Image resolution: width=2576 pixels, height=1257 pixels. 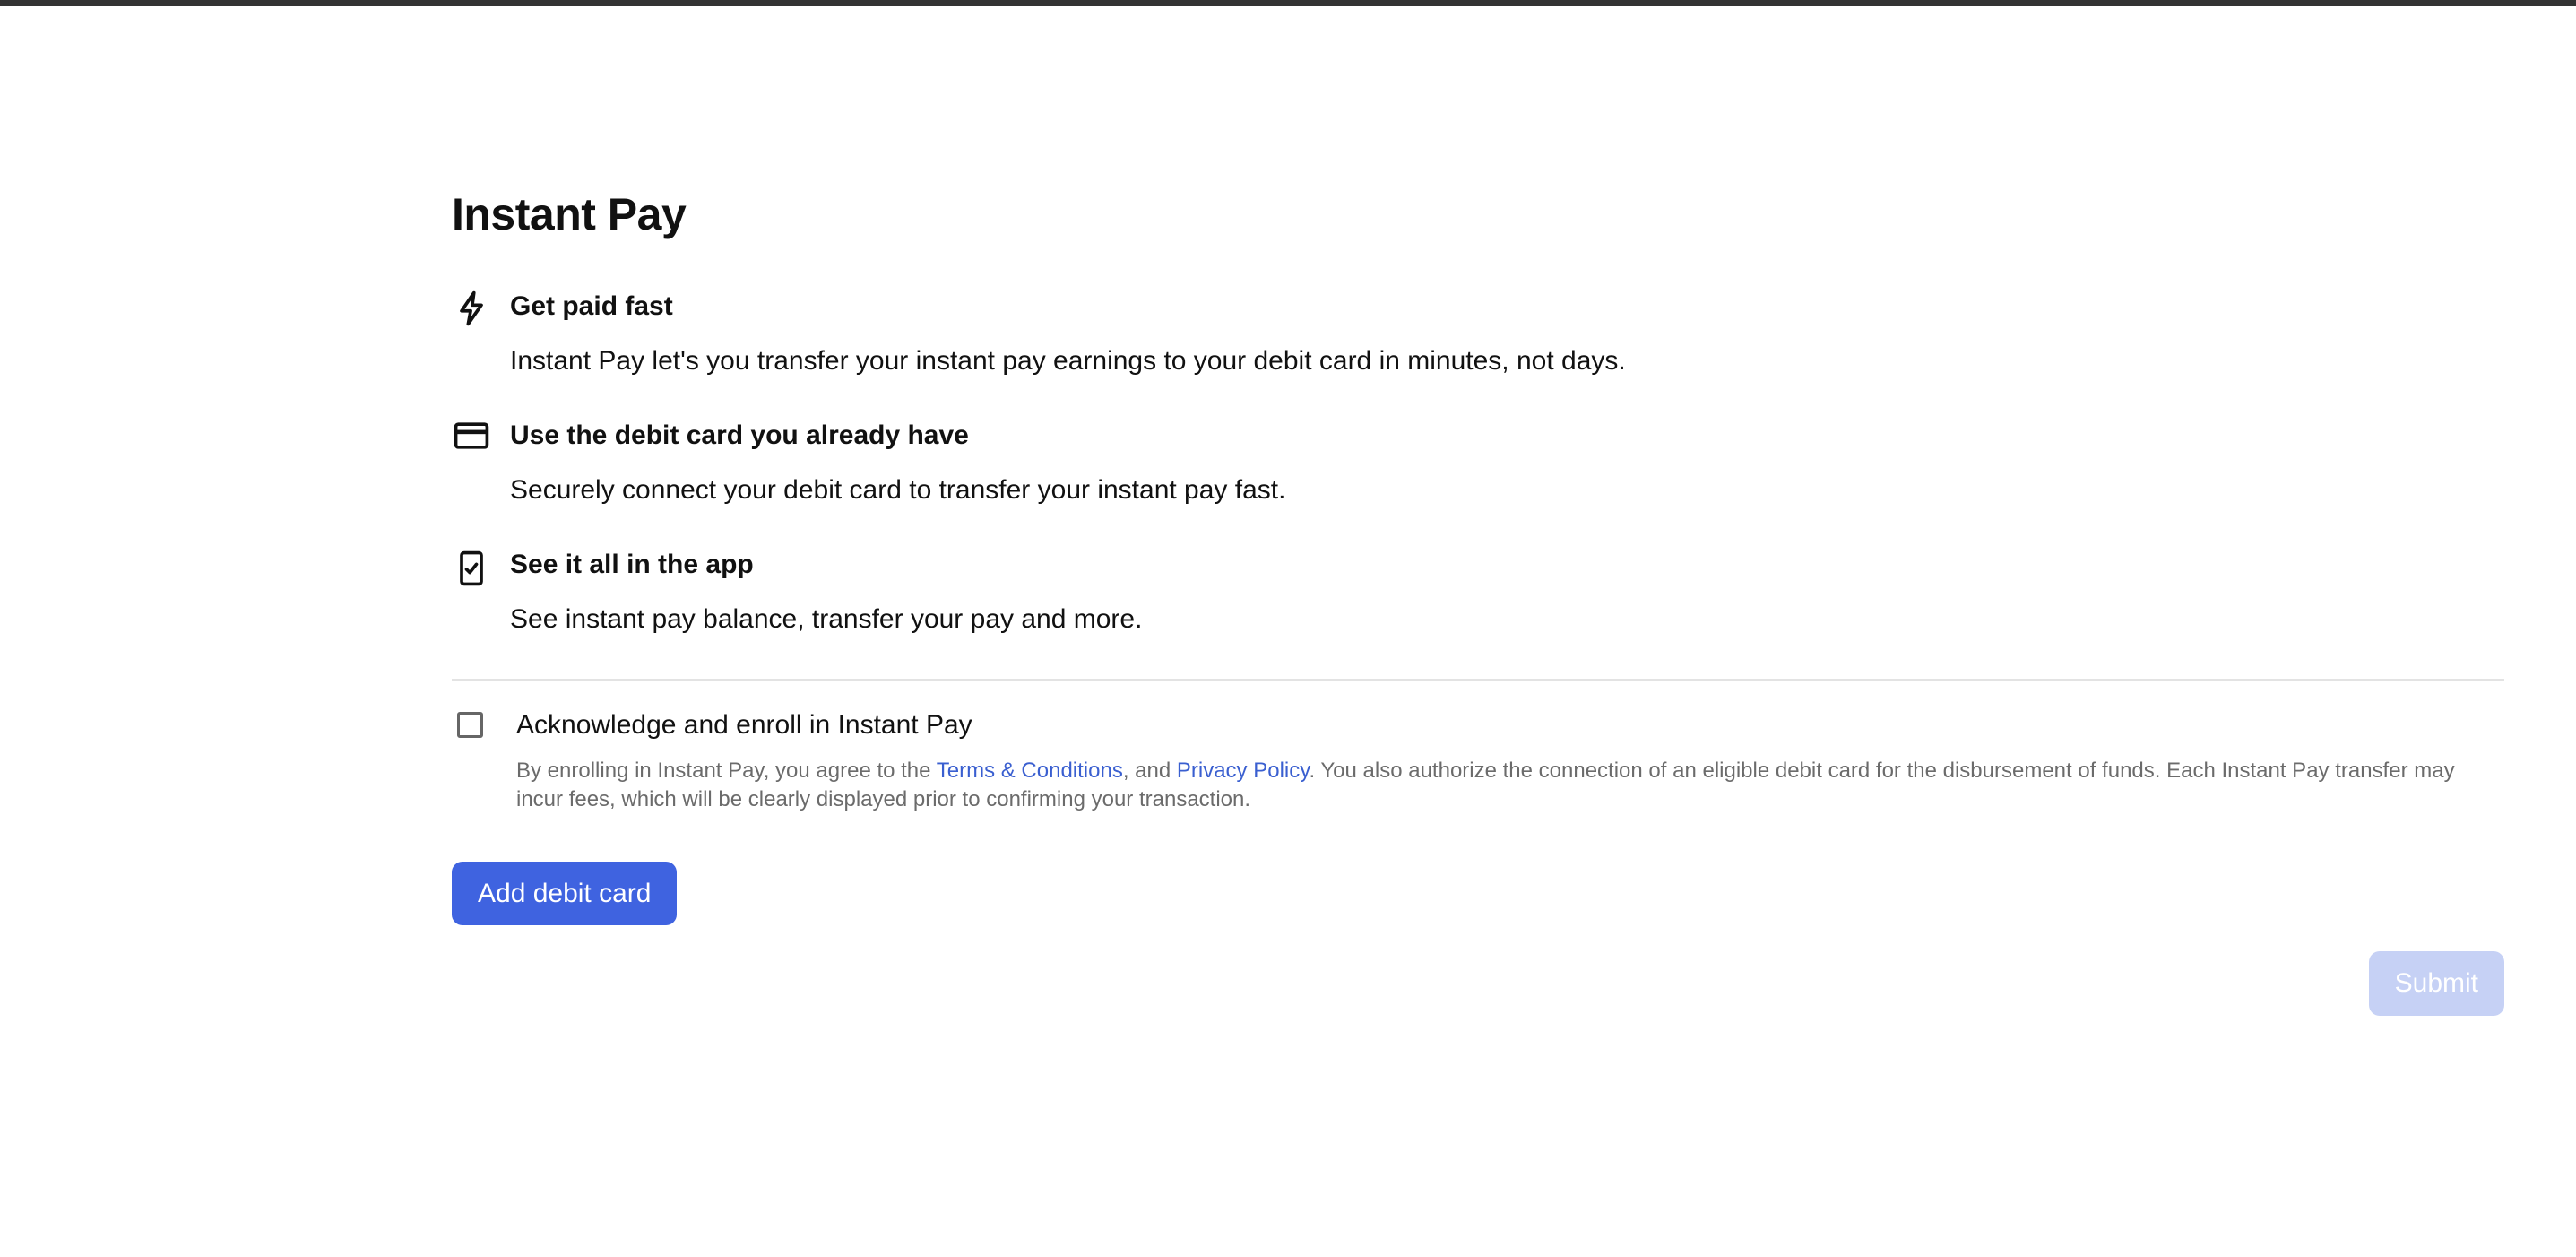 I want to click on credit-card-icon, so click(x=471, y=436).